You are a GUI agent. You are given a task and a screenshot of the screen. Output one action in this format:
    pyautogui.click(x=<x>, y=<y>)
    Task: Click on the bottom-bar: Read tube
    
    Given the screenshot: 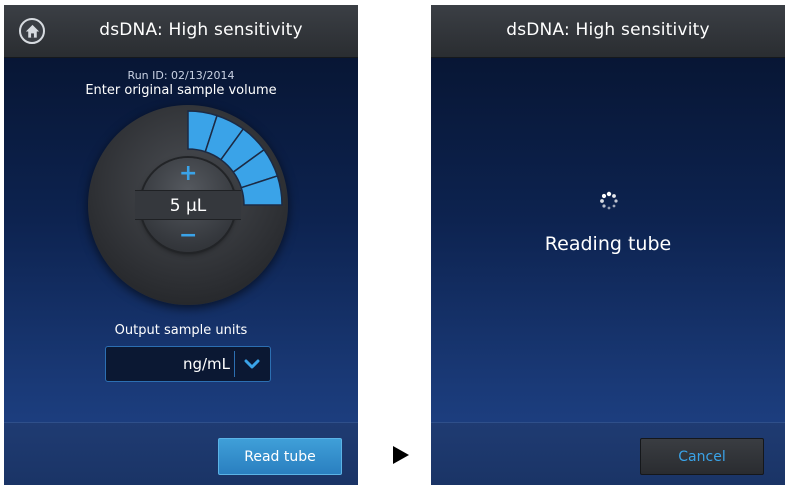 What is the action you would take?
    pyautogui.click(x=181, y=453)
    